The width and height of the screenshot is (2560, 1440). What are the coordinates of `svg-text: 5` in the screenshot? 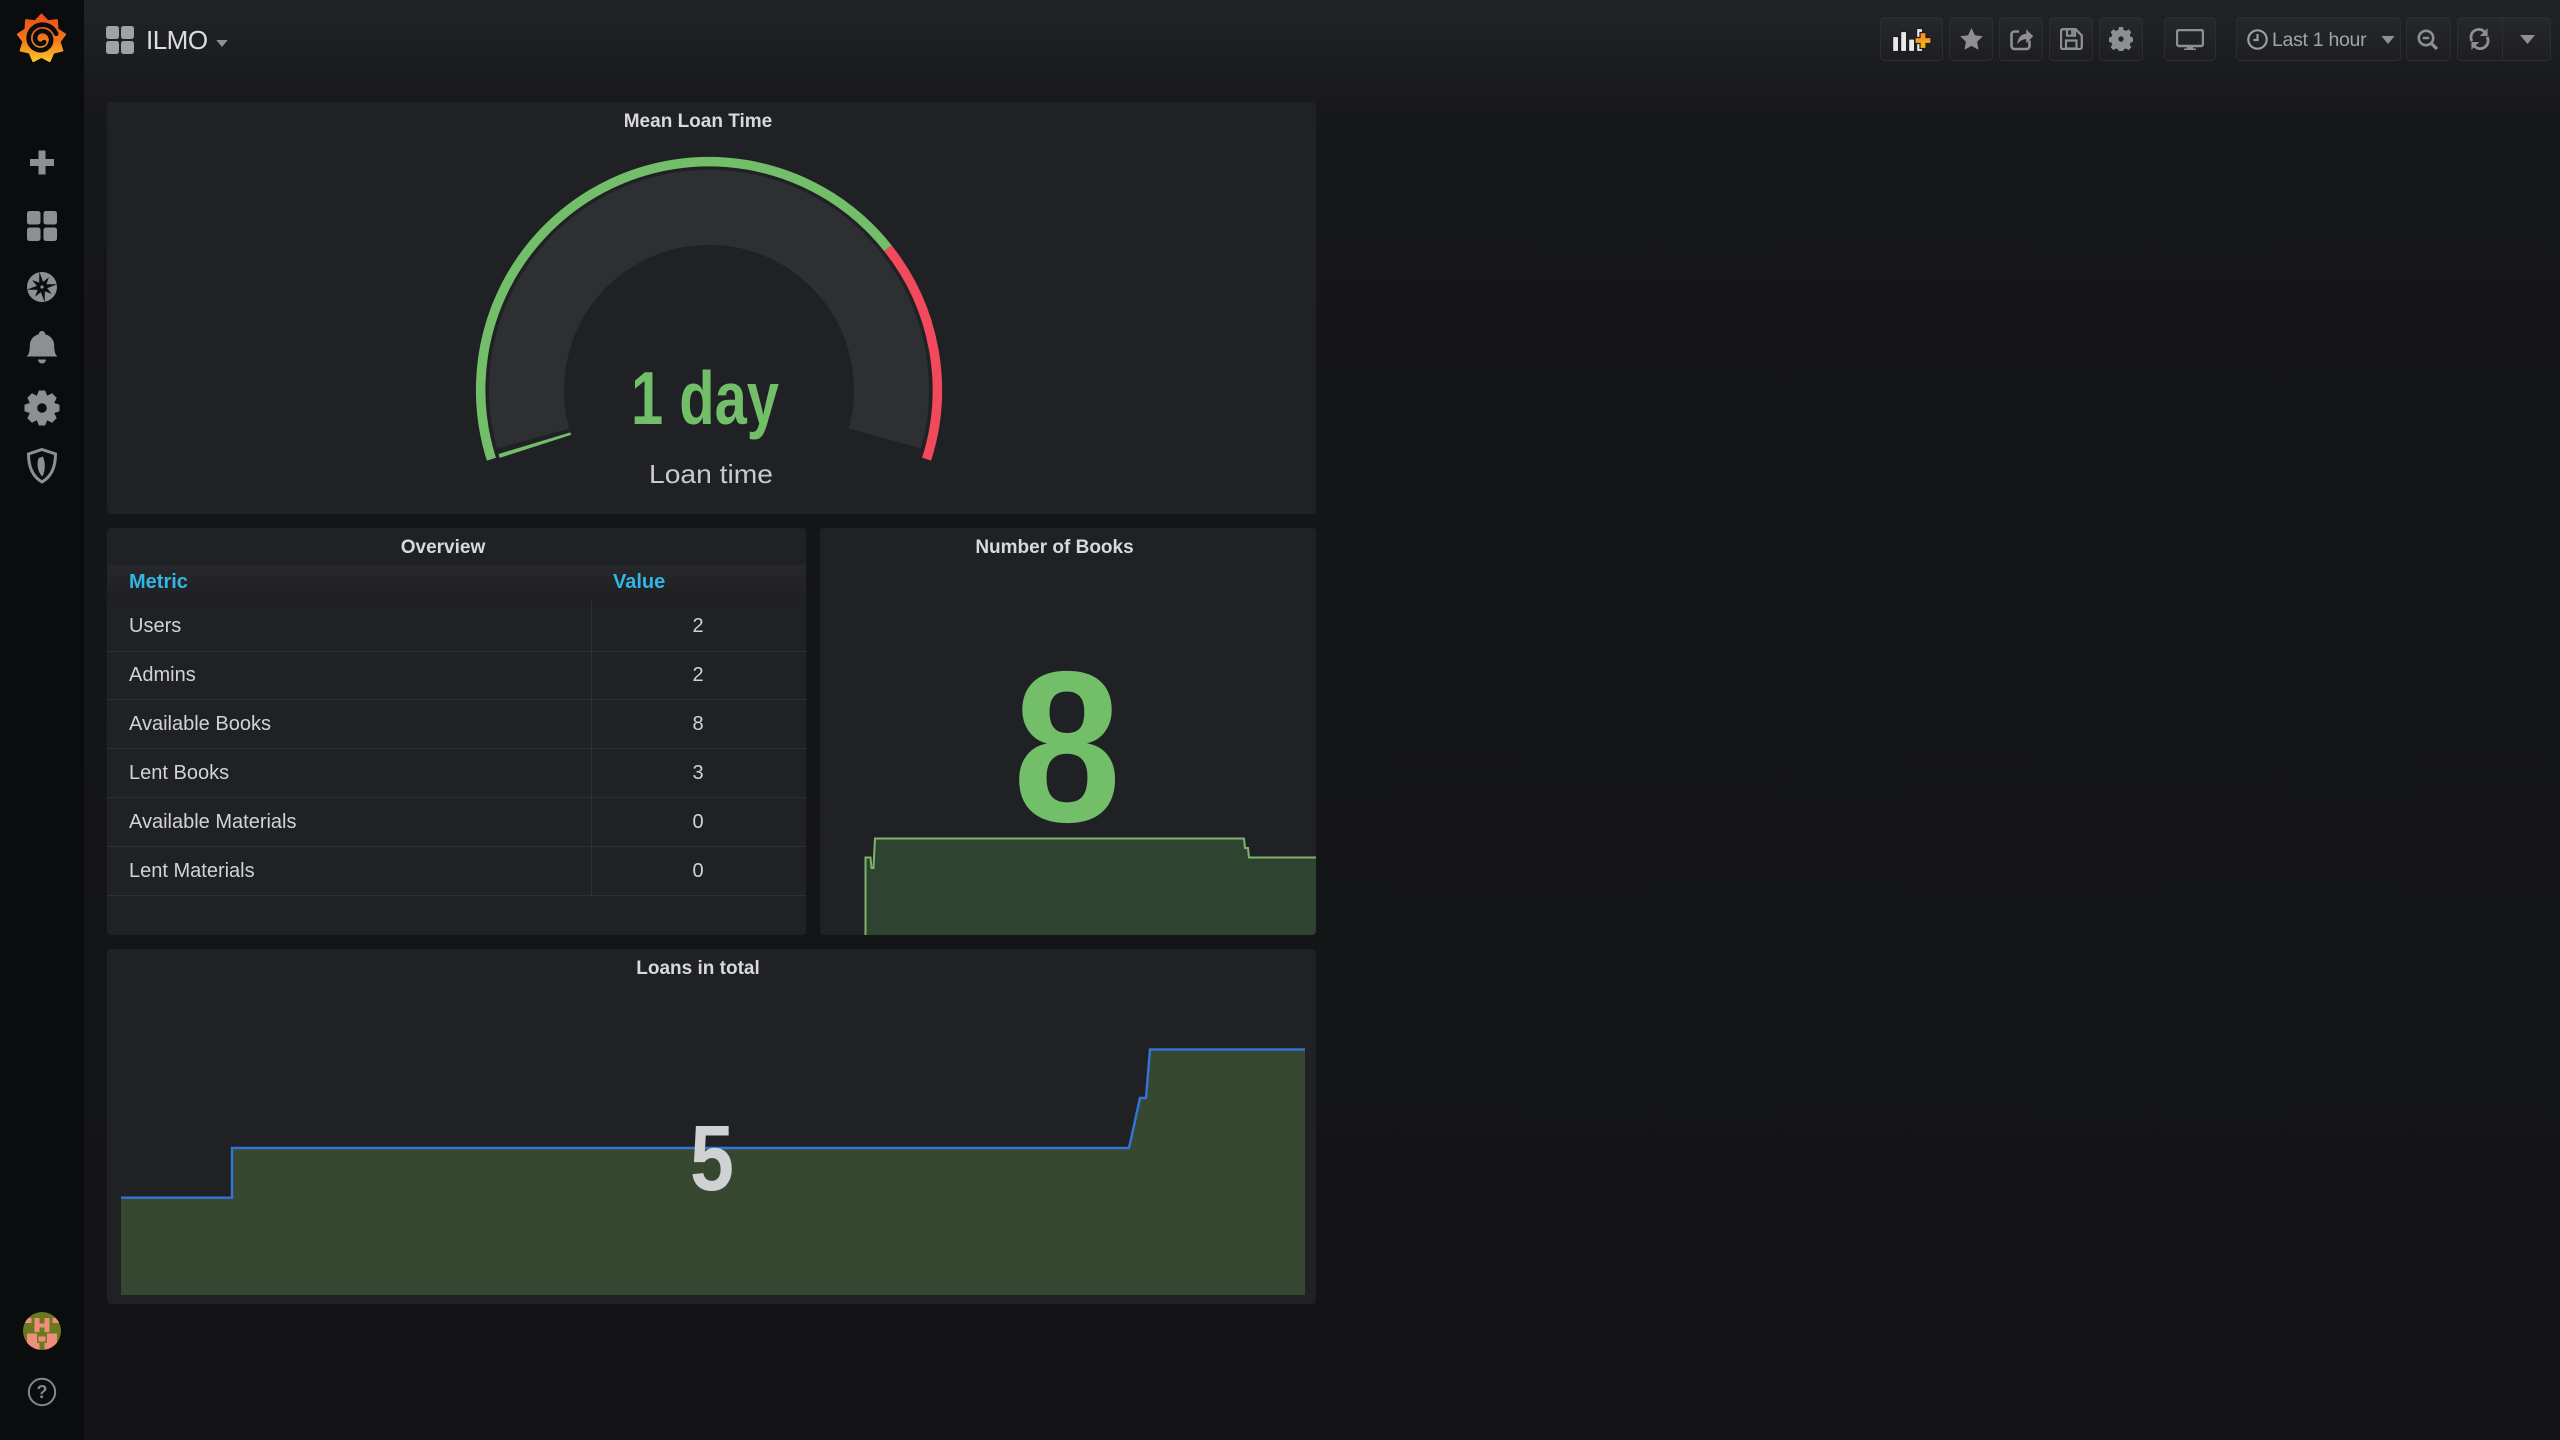 It's located at (712, 1158).